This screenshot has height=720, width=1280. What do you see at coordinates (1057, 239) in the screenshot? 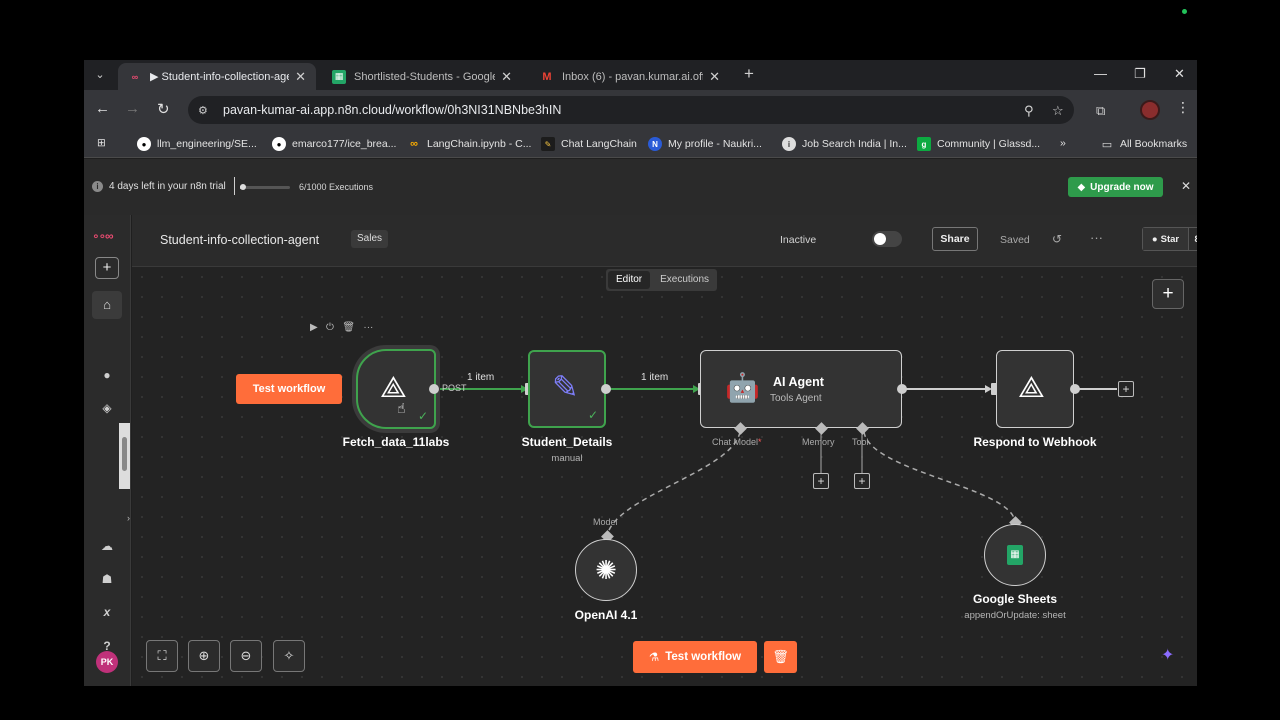
I see `history-icon: ↺` at bounding box center [1057, 239].